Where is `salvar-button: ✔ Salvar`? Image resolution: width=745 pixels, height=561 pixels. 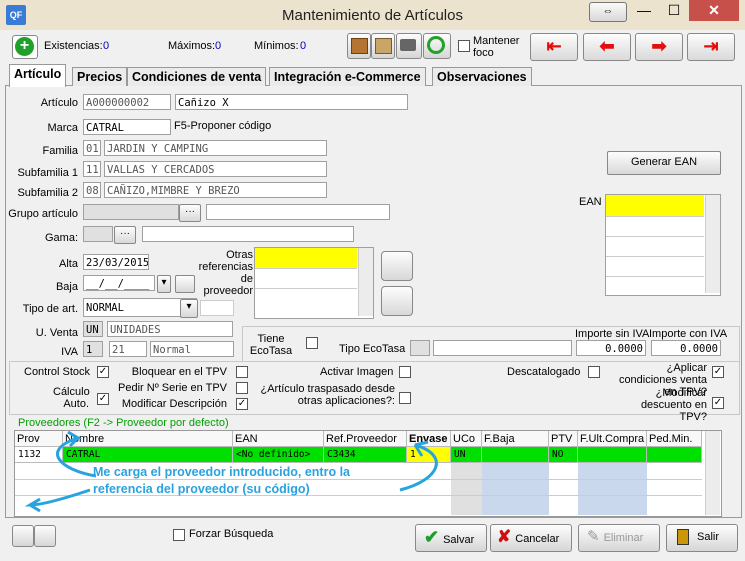
salvar-button: ✔ Salvar is located at coordinates (451, 538).